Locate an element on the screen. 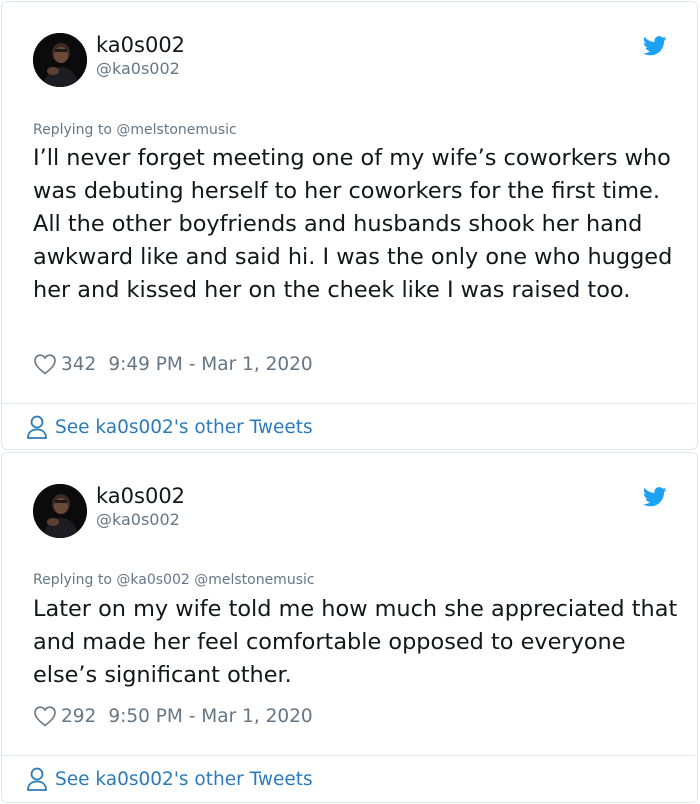 This screenshot has width=700, height=804. like-count: 342 is located at coordinates (78, 364).